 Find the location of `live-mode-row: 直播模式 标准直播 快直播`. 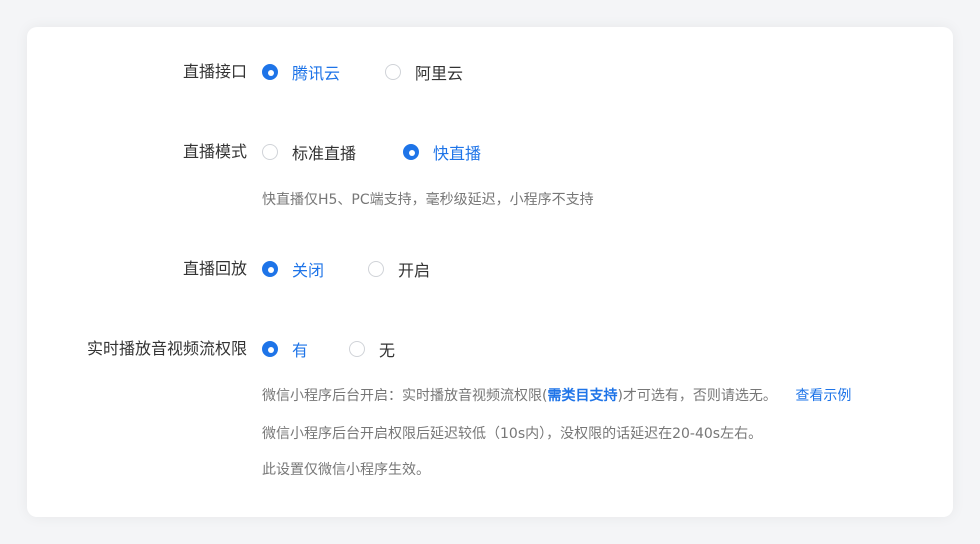

live-mode-row: 直播模式 标准直播 快直播 is located at coordinates (490, 152).